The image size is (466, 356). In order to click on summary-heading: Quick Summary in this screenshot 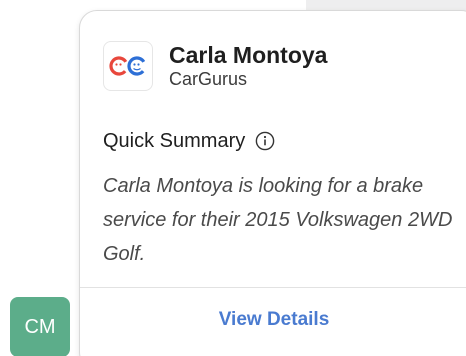, I will do `click(189, 141)`.